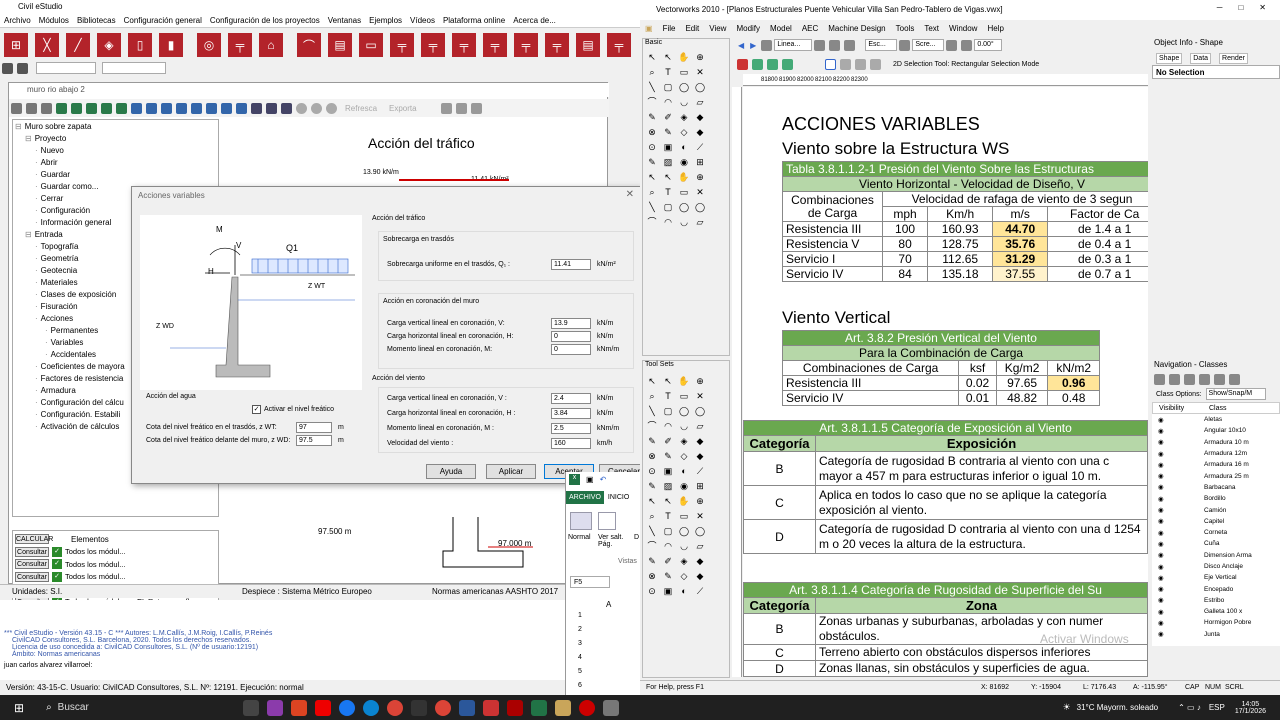 This screenshot has height=720, width=1280. I want to click on tool-icon: ⌒, so click(652, 102).